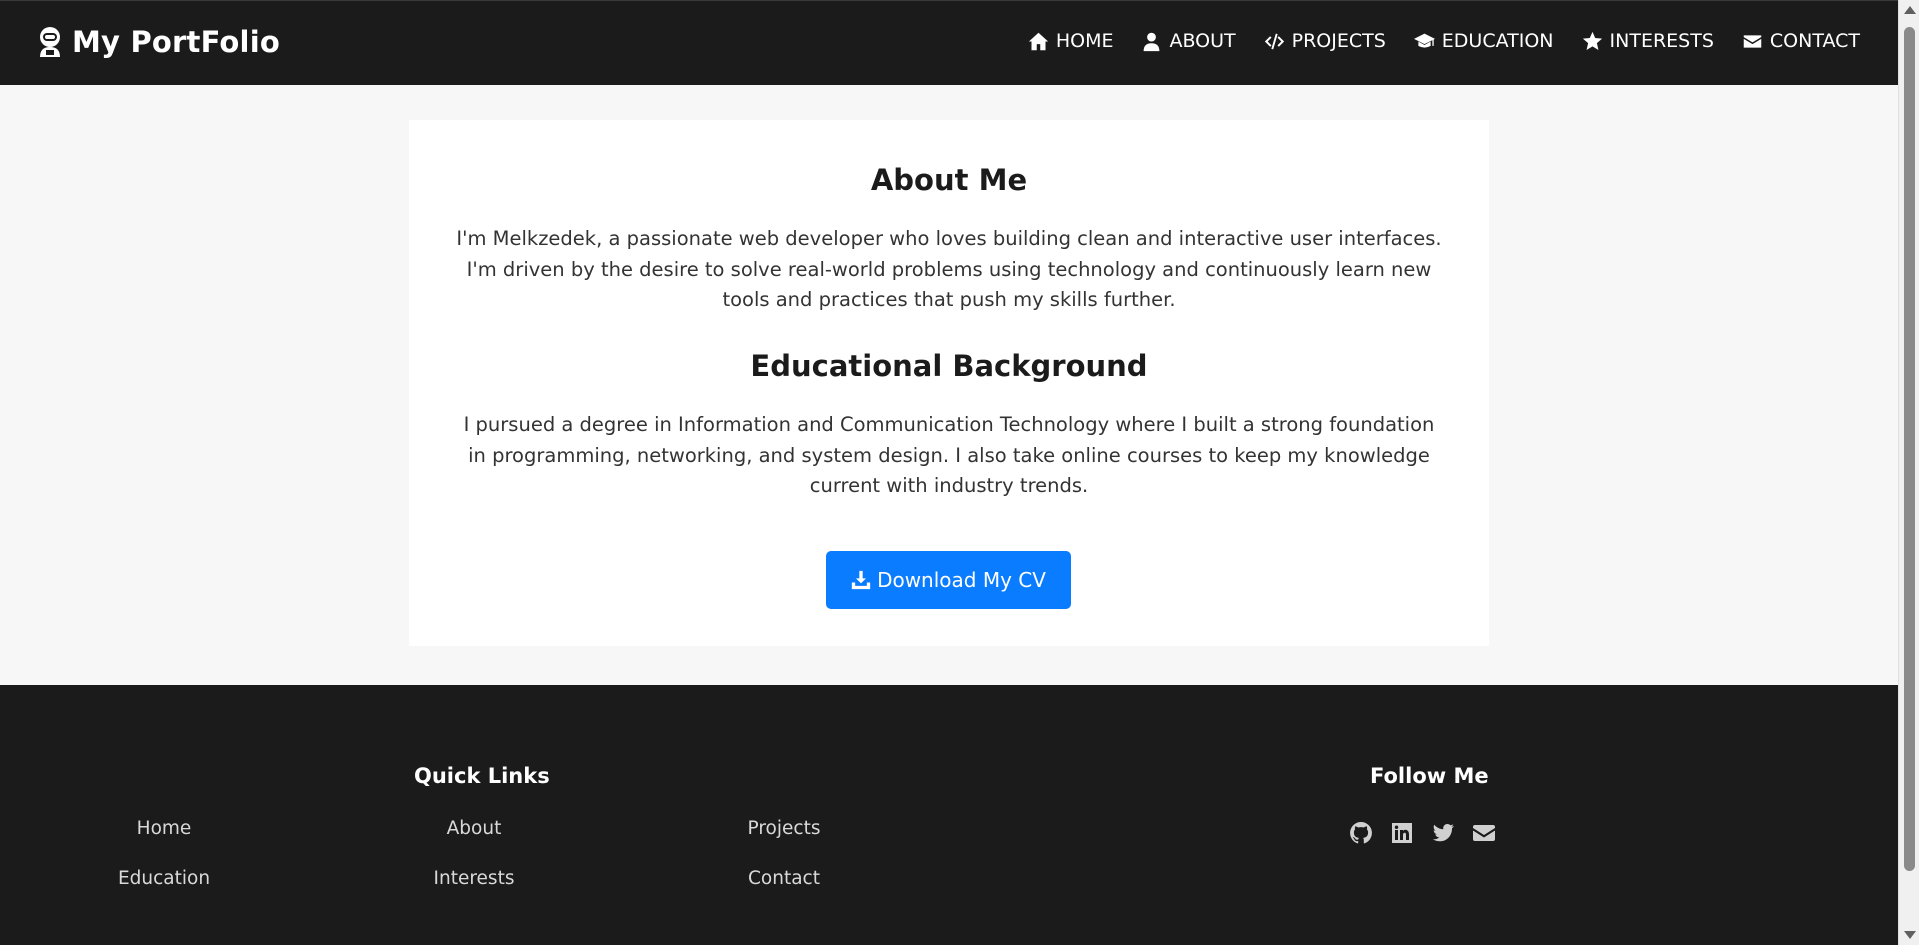 The height and width of the screenshot is (945, 1919). What do you see at coordinates (1361, 833) in the screenshot?
I see `github-icon` at bounding box center [1361, 833].